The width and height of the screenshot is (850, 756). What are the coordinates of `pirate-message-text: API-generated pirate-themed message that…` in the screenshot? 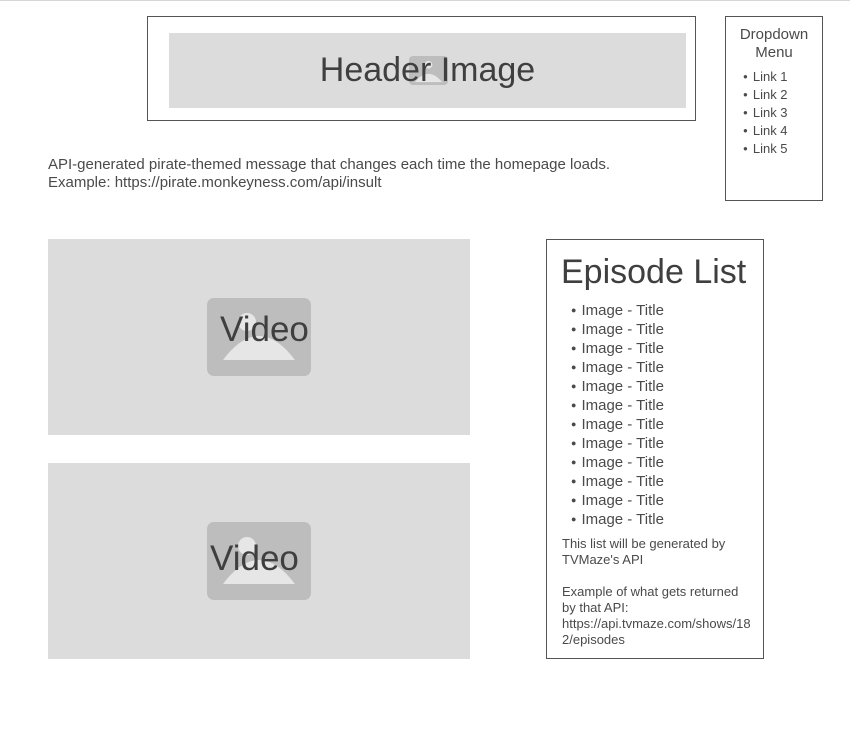 It's located at (329, 164).